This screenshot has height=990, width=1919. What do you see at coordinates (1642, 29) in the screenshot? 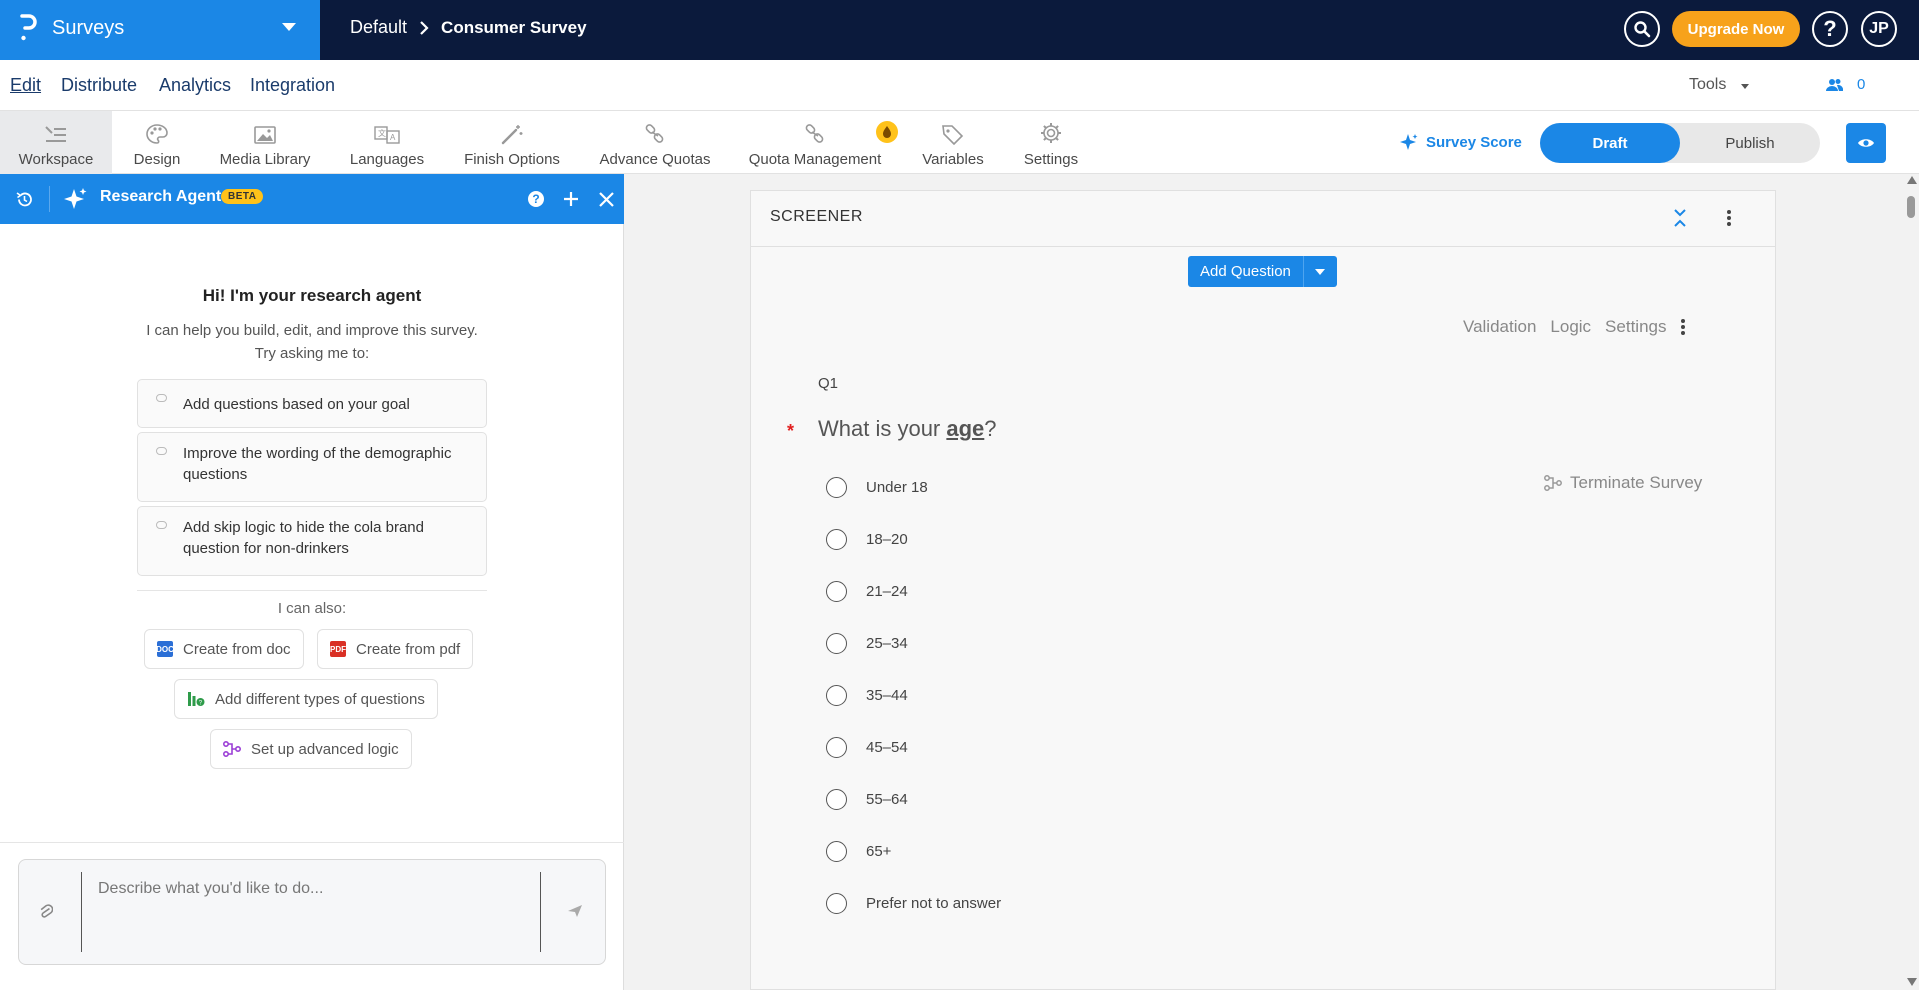
I see `search-button` at bounding box center [1642, 29].